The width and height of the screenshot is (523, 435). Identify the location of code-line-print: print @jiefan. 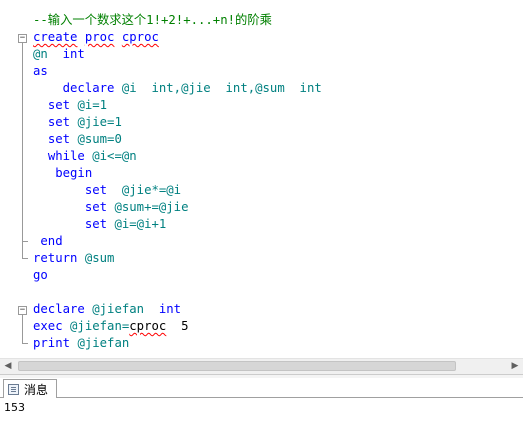
(81, 343).